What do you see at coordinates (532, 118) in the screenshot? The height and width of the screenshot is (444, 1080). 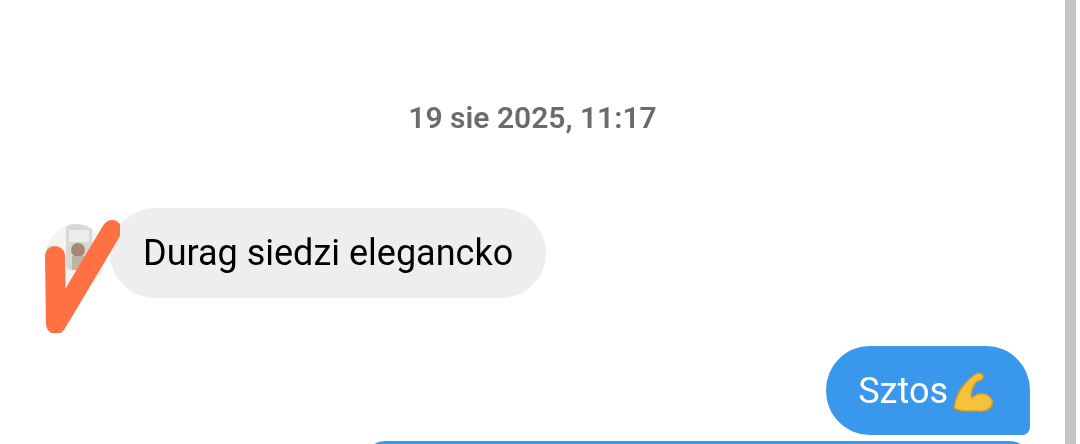 I see `timestamp: 19 sie 2025, 11:17` at bounding box center [532, 118].